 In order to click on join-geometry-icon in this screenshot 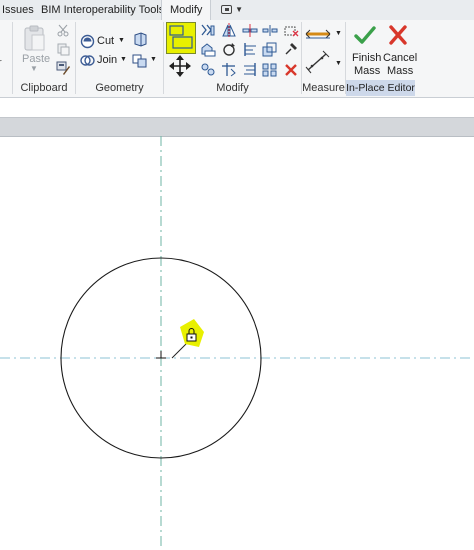, I will do `click(87, 60)`.